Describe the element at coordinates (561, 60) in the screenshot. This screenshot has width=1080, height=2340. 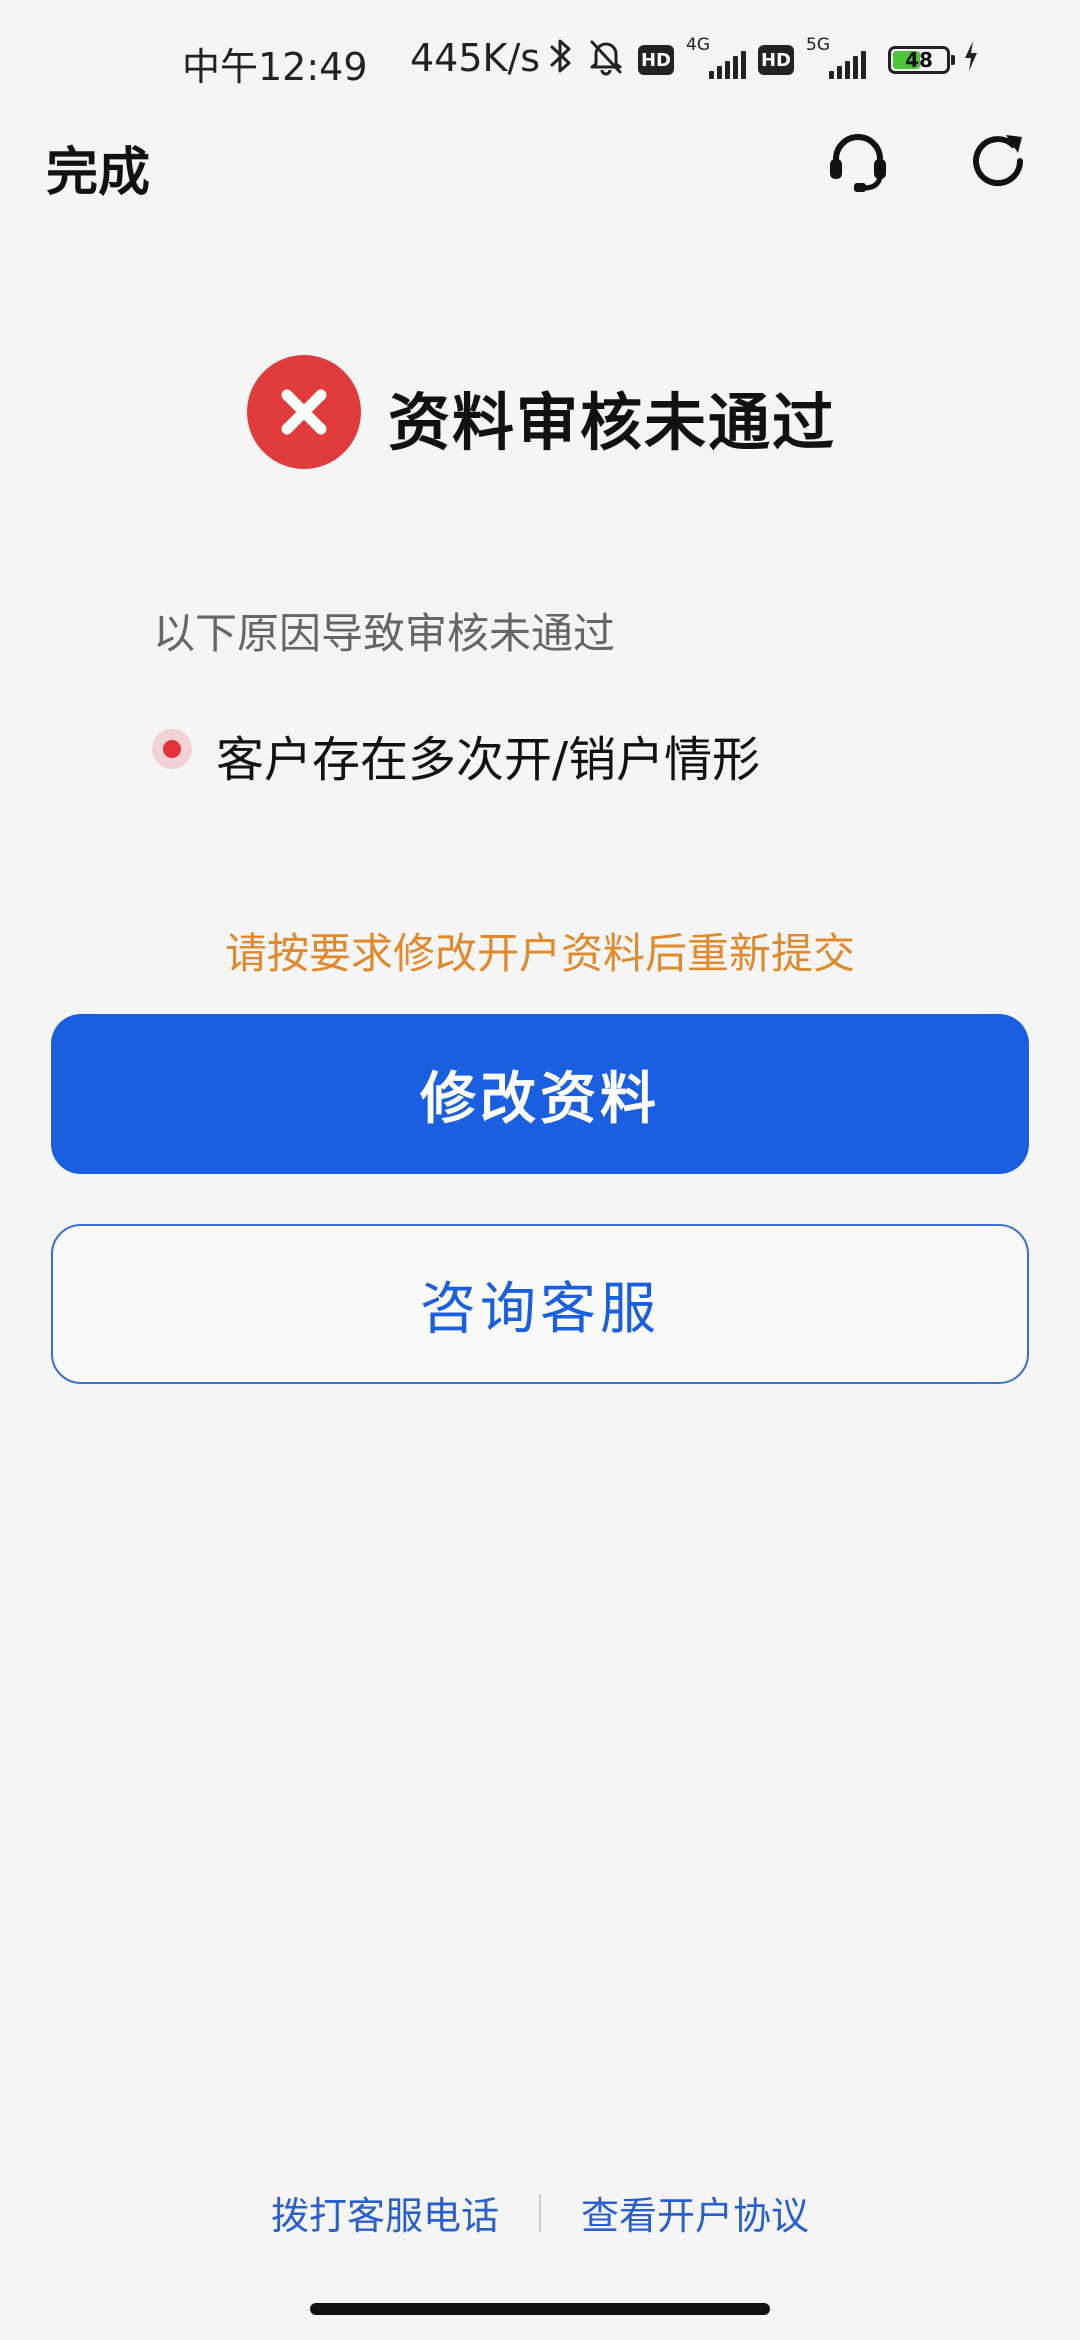
I see `bluetooth-icon` at that location.